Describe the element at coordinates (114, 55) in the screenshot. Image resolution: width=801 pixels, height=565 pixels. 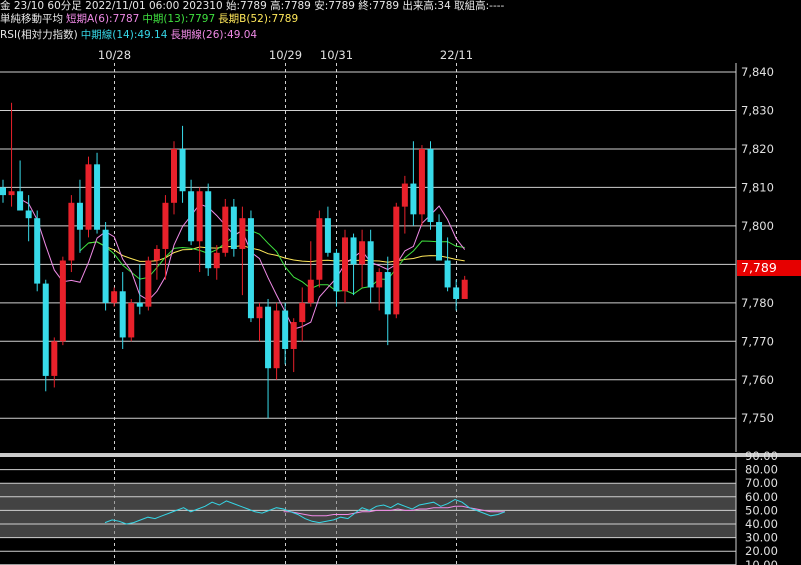
I see `date-axis-label: 10/28` at that location.